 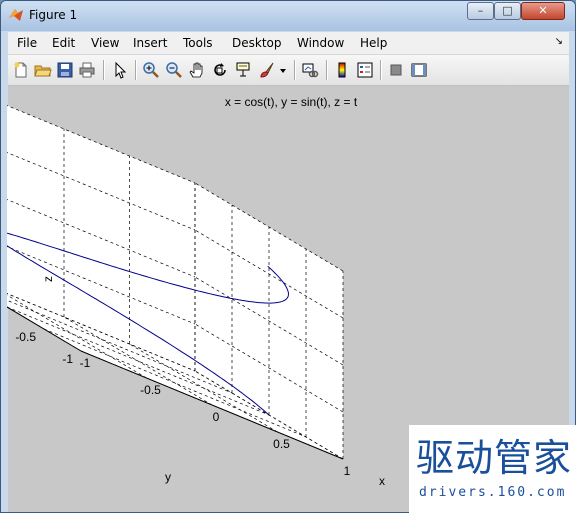 What do you see at coordinates (543, 11) in the screenshot?
I see `close-button: ✕` at bounding box center [543, 11].